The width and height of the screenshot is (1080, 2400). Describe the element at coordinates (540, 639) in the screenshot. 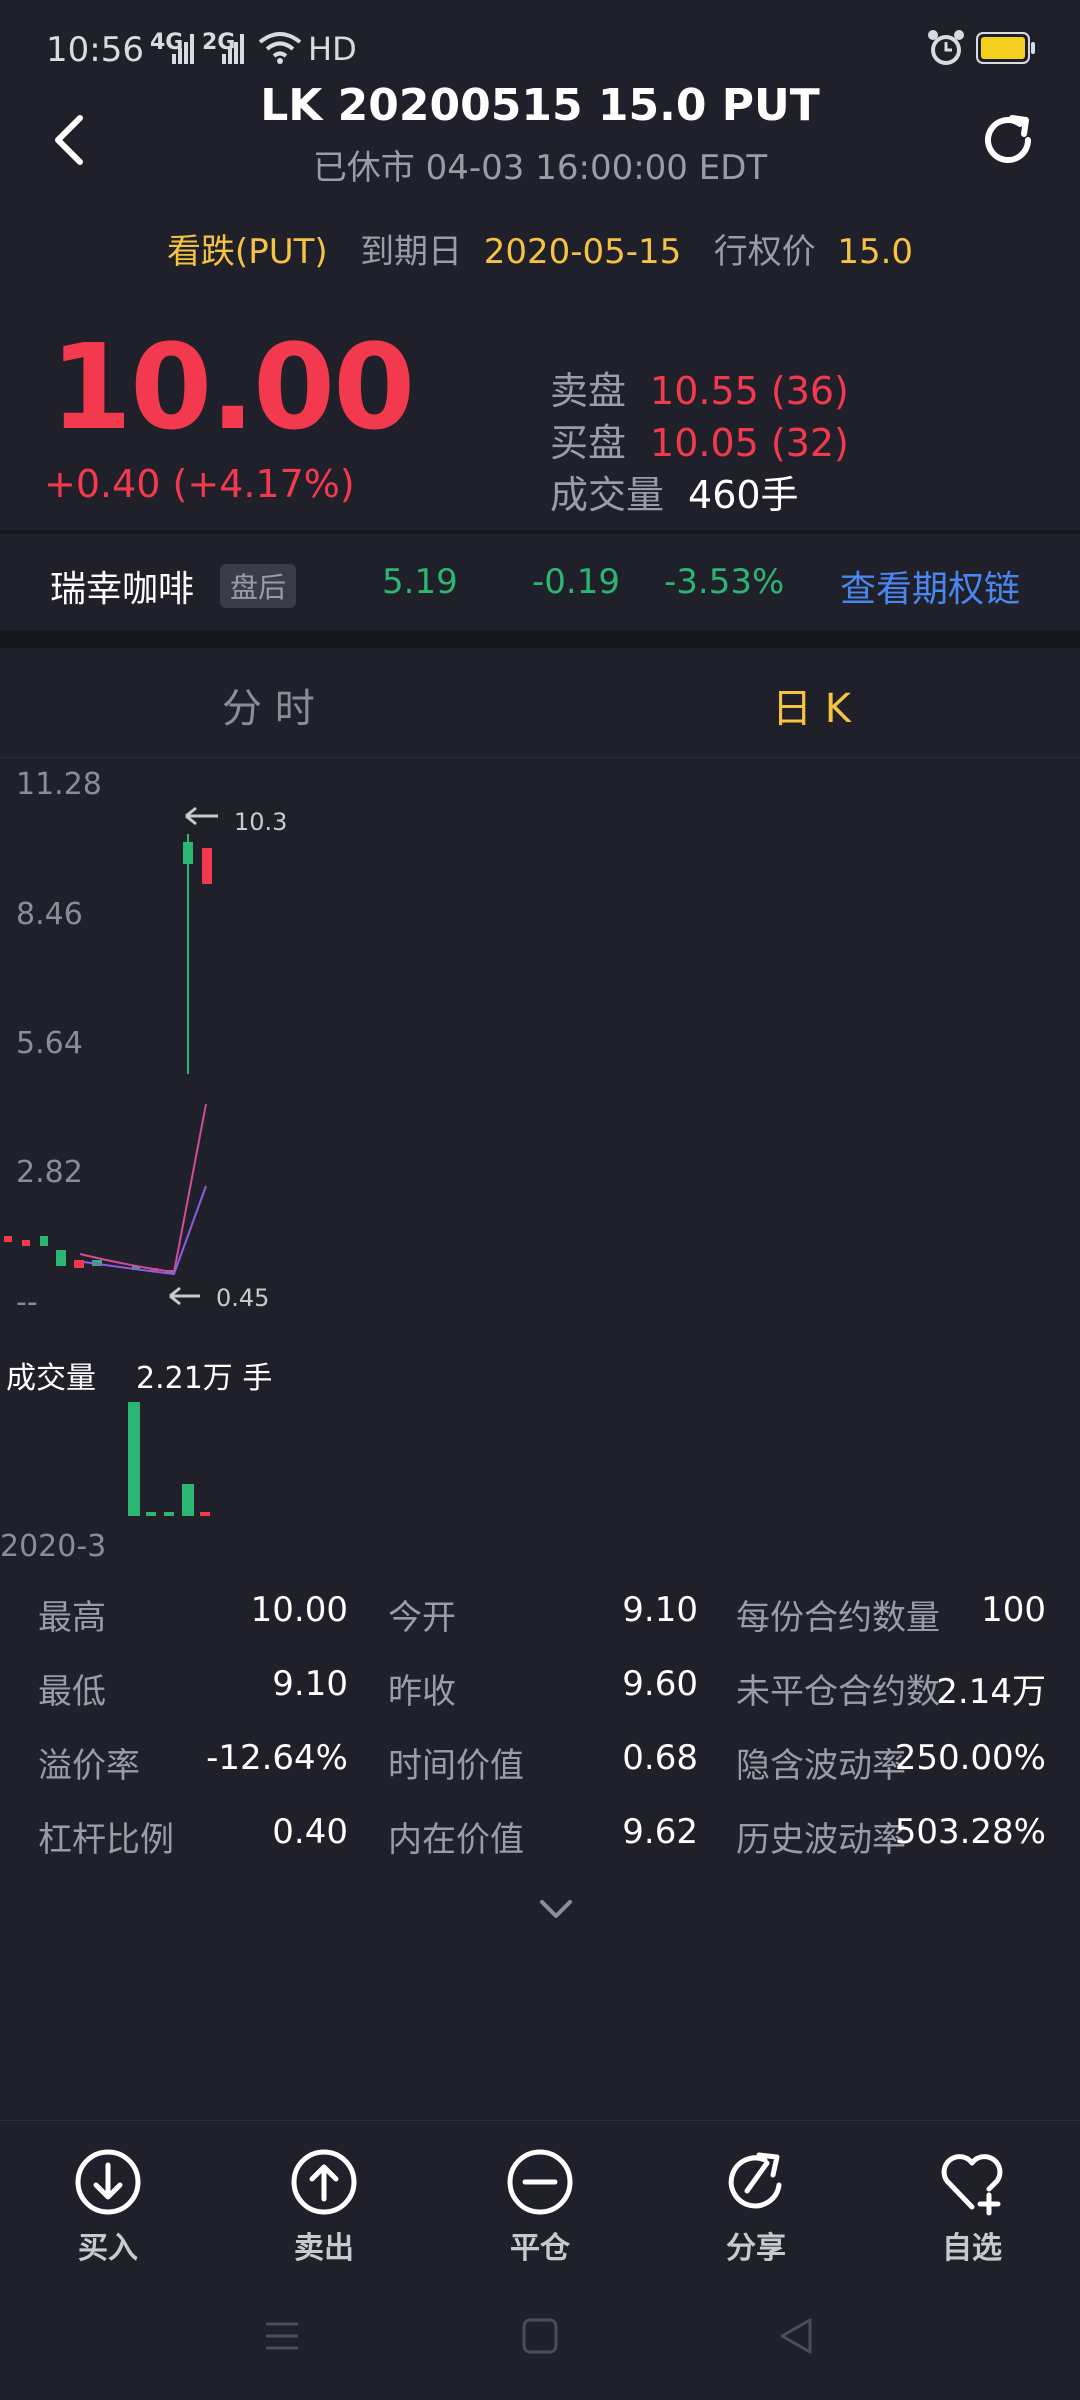

I see `section-divider` at that location.